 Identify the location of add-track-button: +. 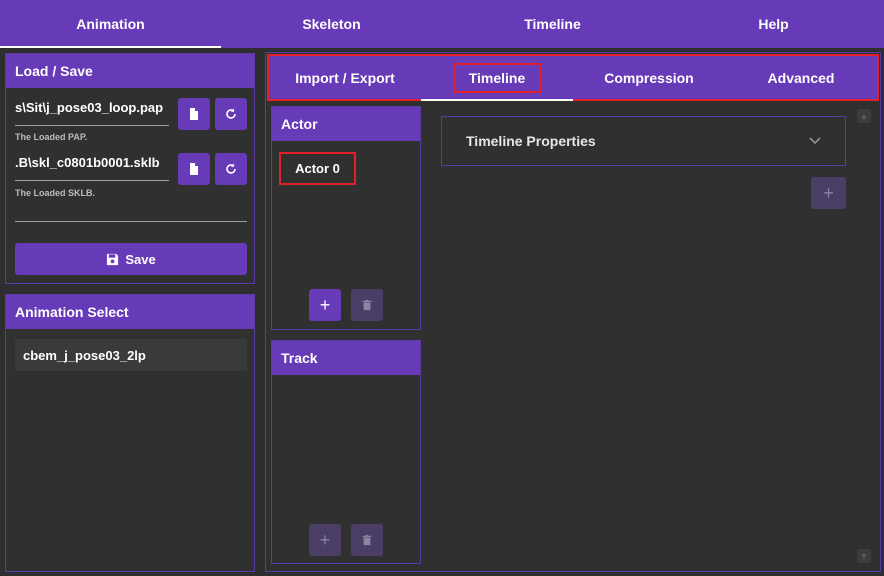
(325, 540).